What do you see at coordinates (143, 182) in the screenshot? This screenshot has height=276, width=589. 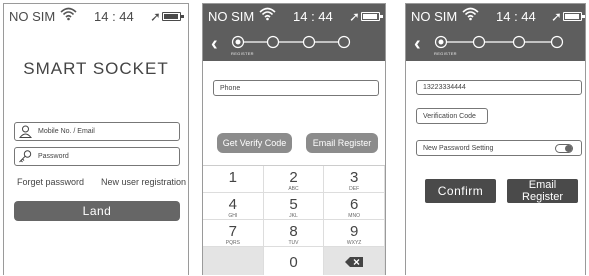 I see `new-user-registration-link: New user registration` at bounding box center [143, 182].